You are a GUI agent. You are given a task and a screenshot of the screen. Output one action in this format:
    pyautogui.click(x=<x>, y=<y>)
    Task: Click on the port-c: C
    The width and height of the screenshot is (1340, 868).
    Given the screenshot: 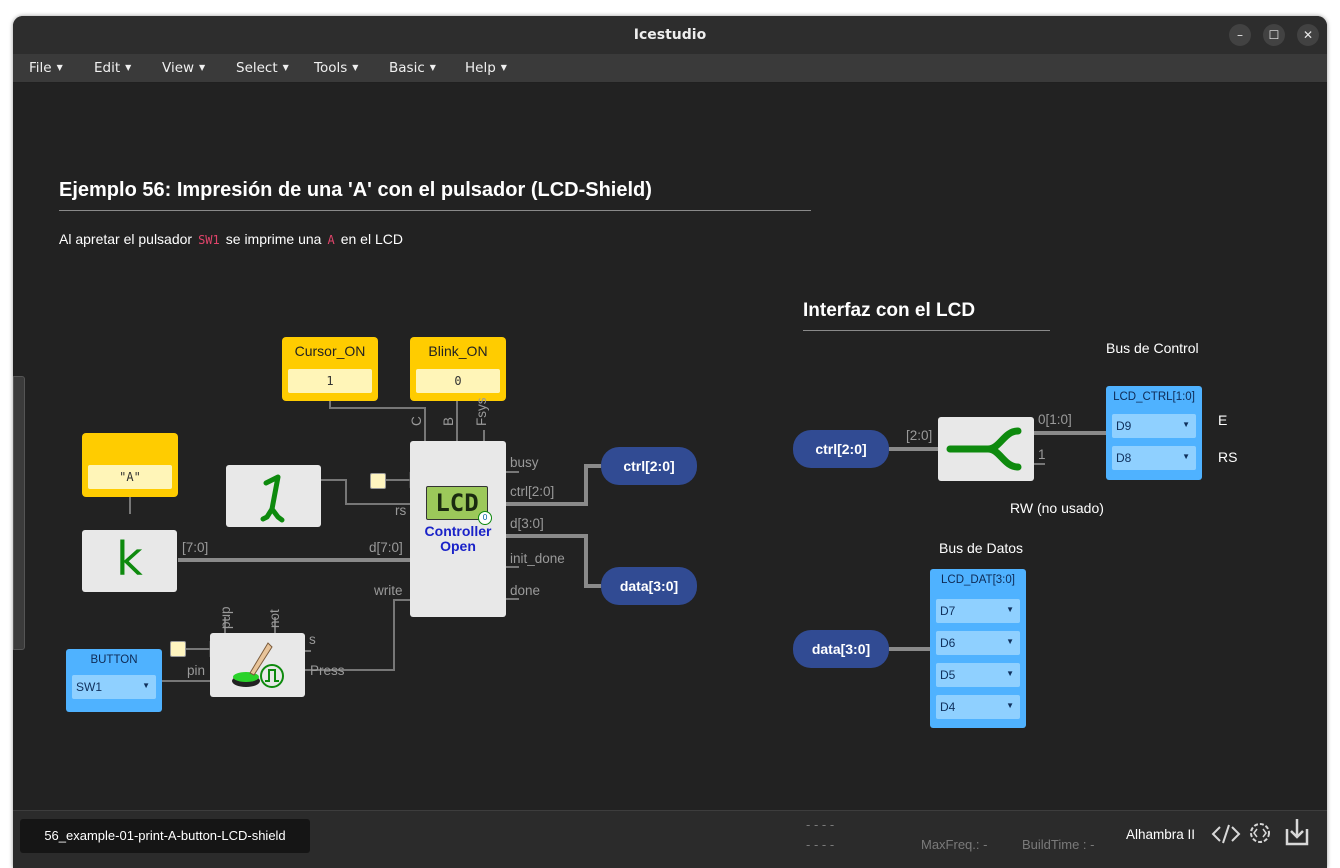 What is the action you would take?
    pyautogui.click(x=416, y=421)
    